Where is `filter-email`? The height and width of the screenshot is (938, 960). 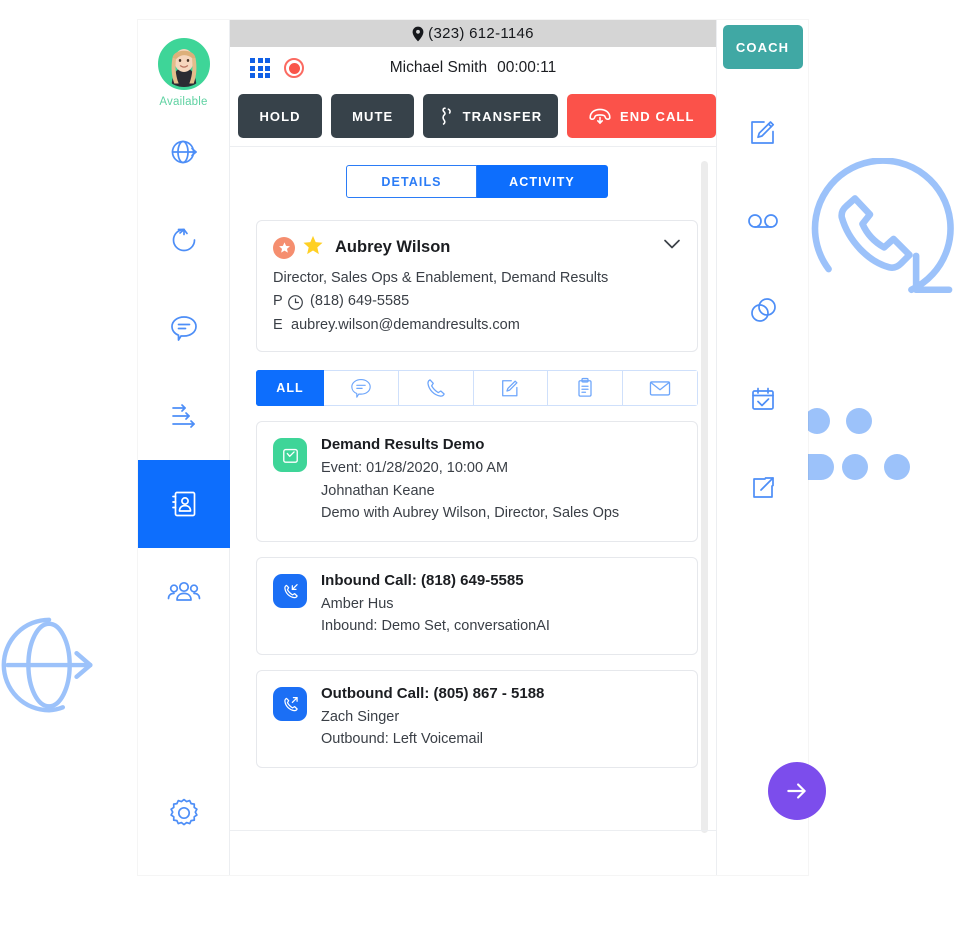
filter-email is located at coordinates (660, 388).